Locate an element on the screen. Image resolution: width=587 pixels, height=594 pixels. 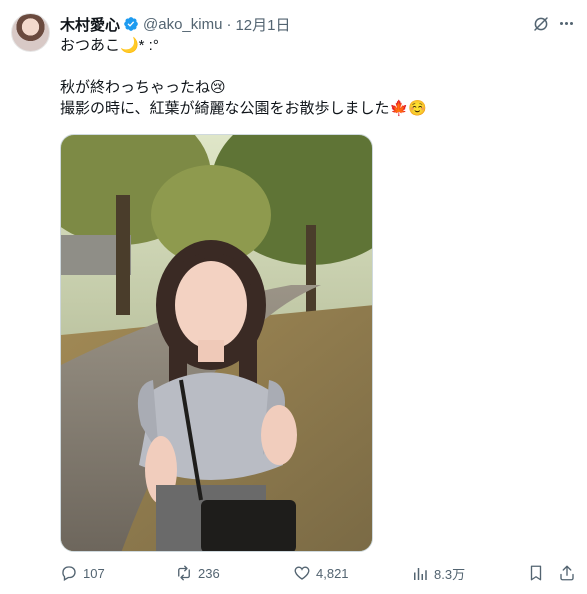
tweet-header: 木村愛心 @ako_kimu · 12月1日 is located at coordinates (175, 24).